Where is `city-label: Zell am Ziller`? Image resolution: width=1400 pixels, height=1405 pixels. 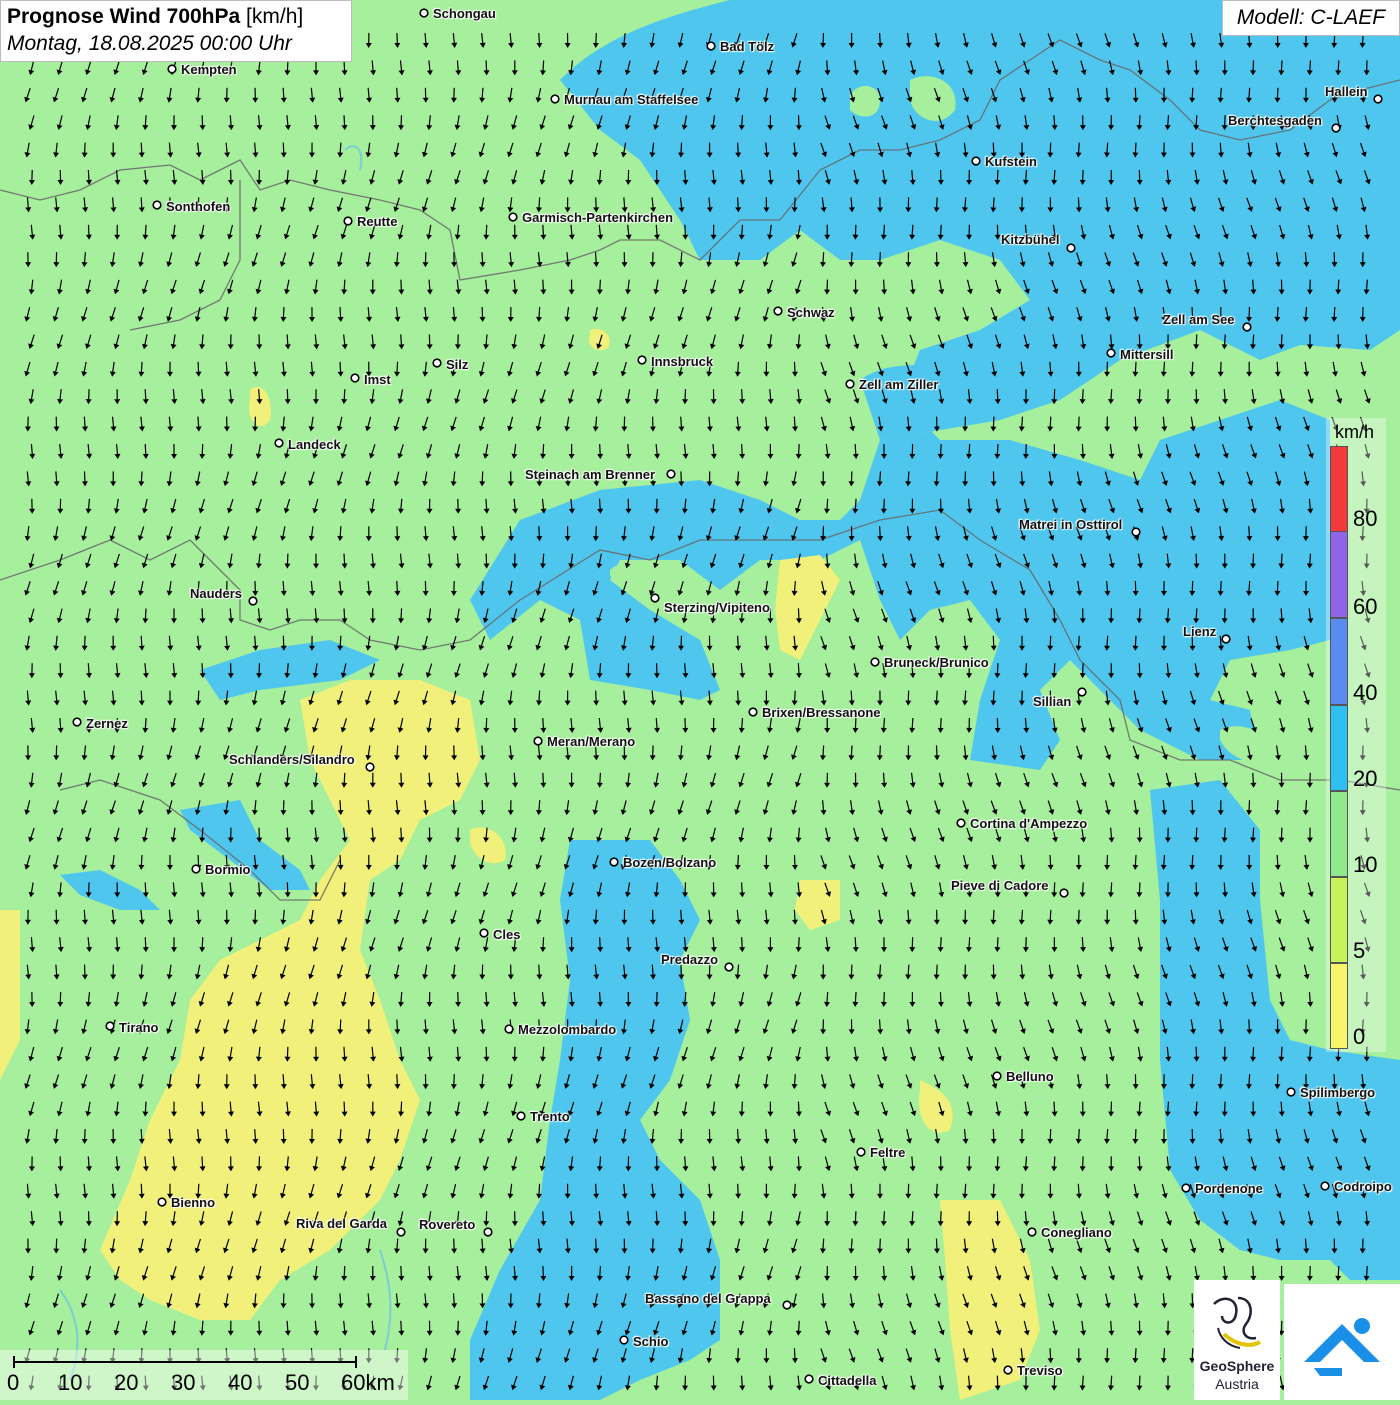
city-label: Zell am Ziller is located at coordinates (898, 384).